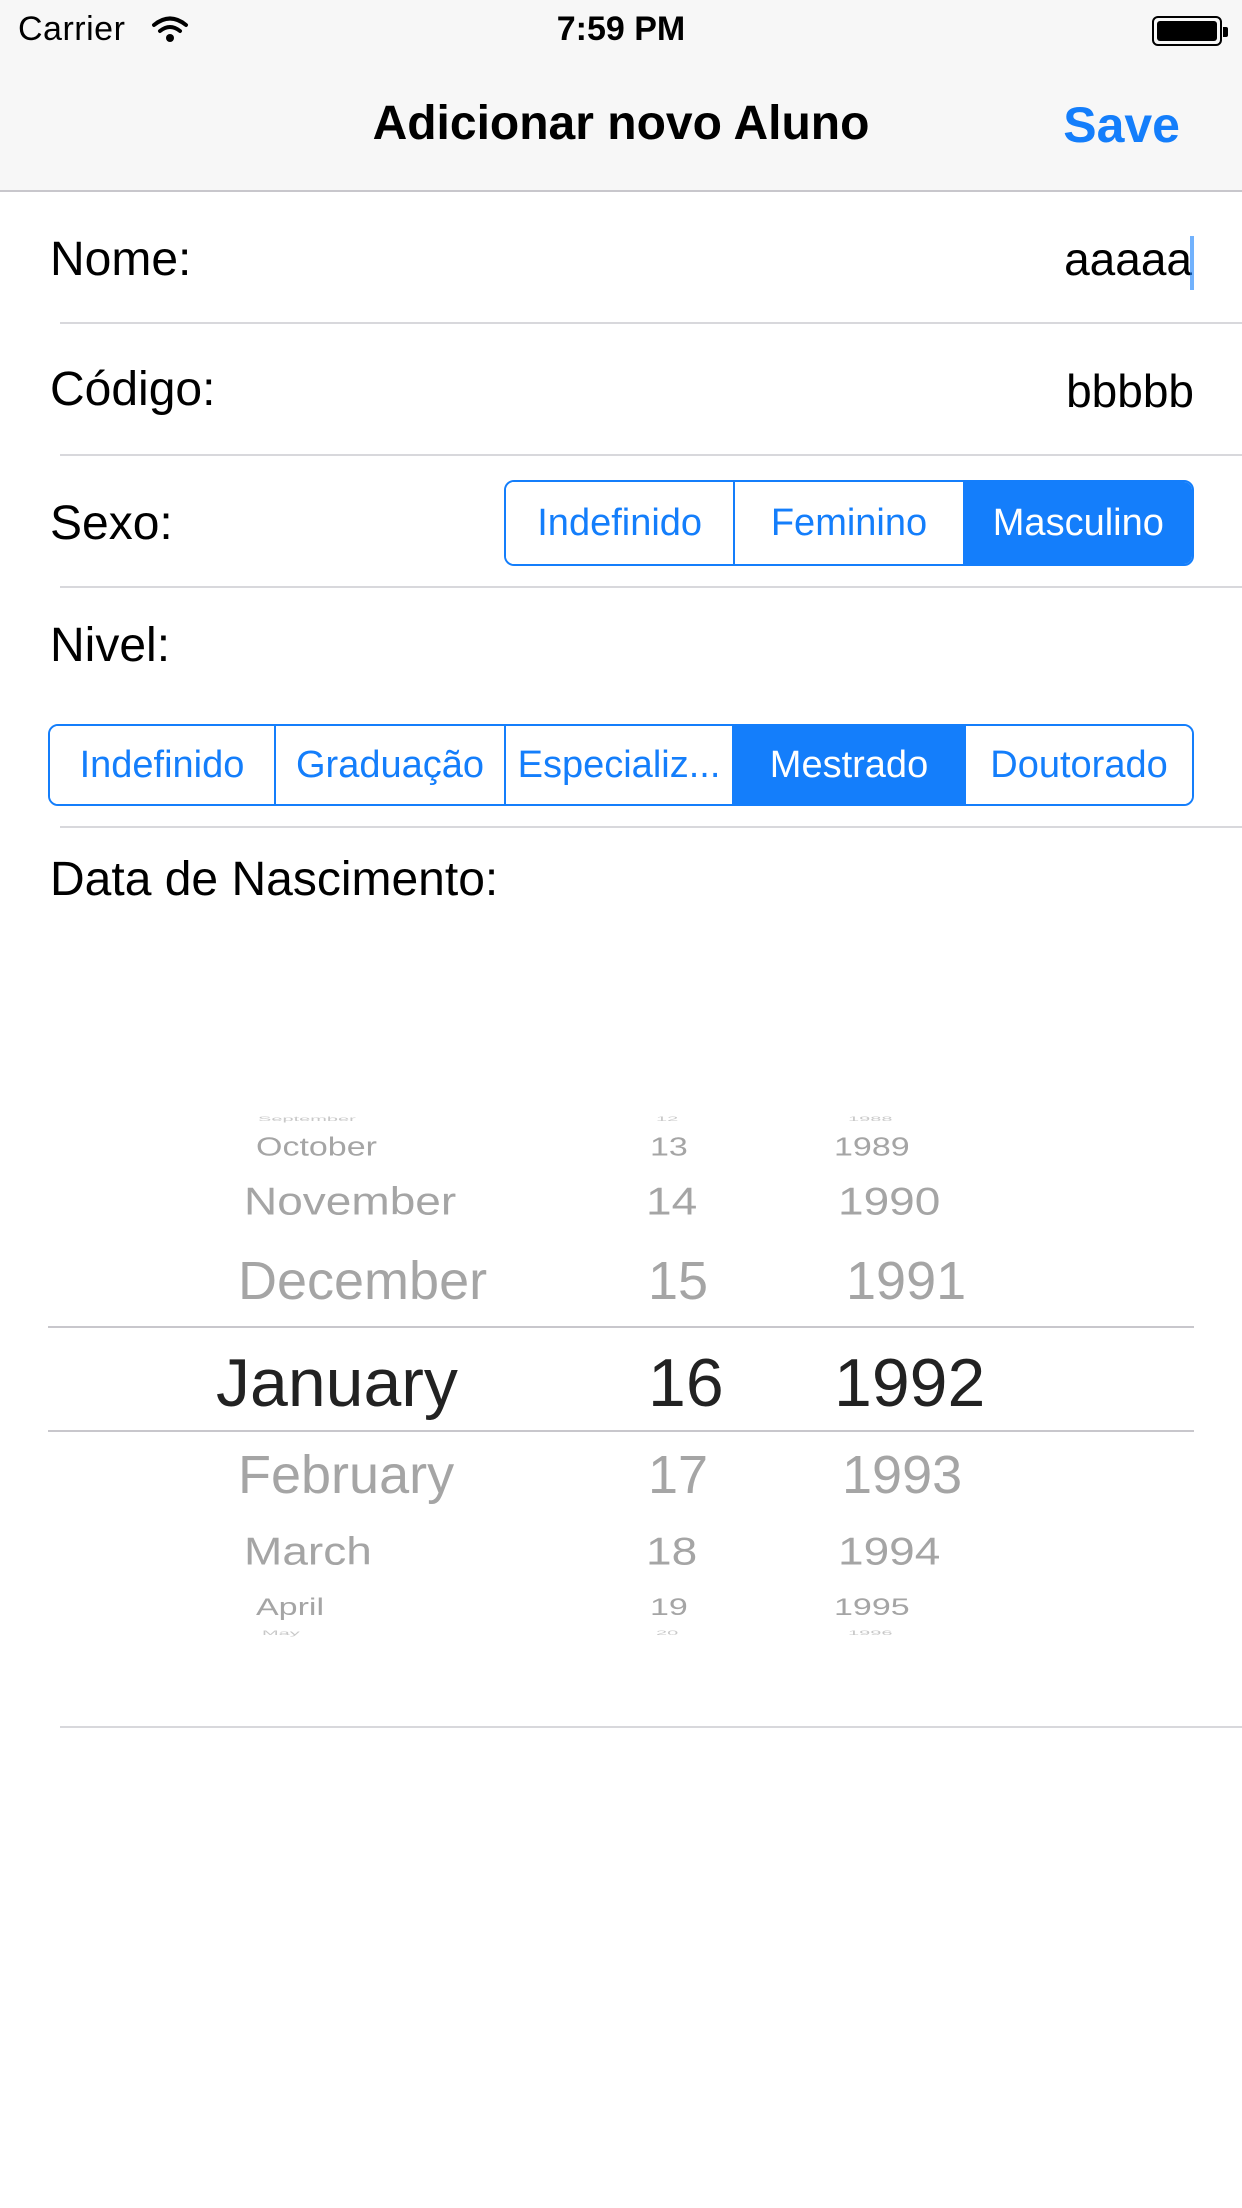 This screenshot has width=1242, height=2208. I want to click on picker-day-item: 18, so click(671, 1551).